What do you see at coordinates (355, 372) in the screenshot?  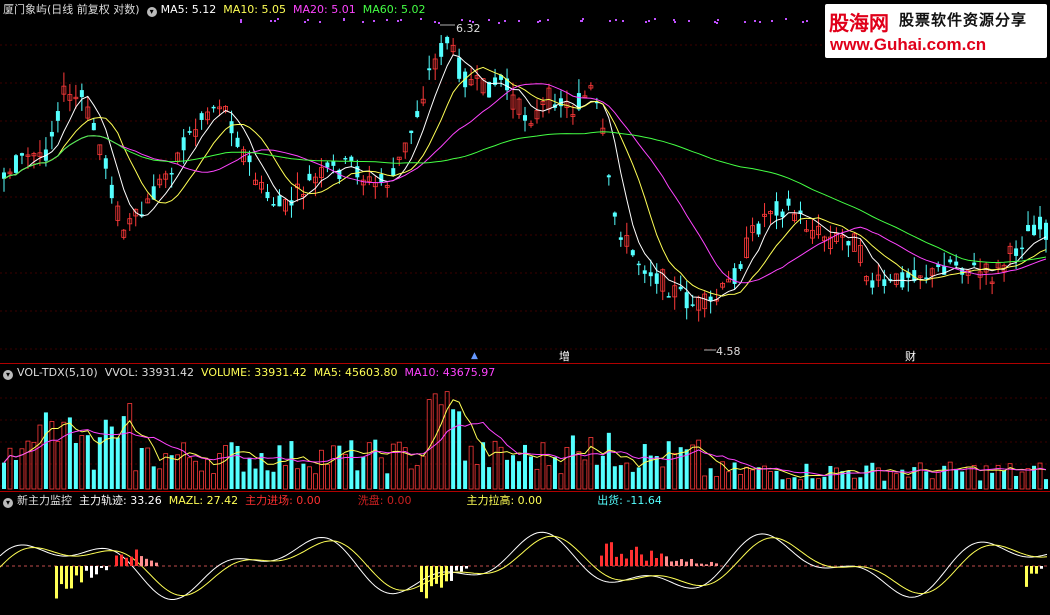 I see `vol-ma5-label: MA5: 45603.80` at bounding box center [355, 372].